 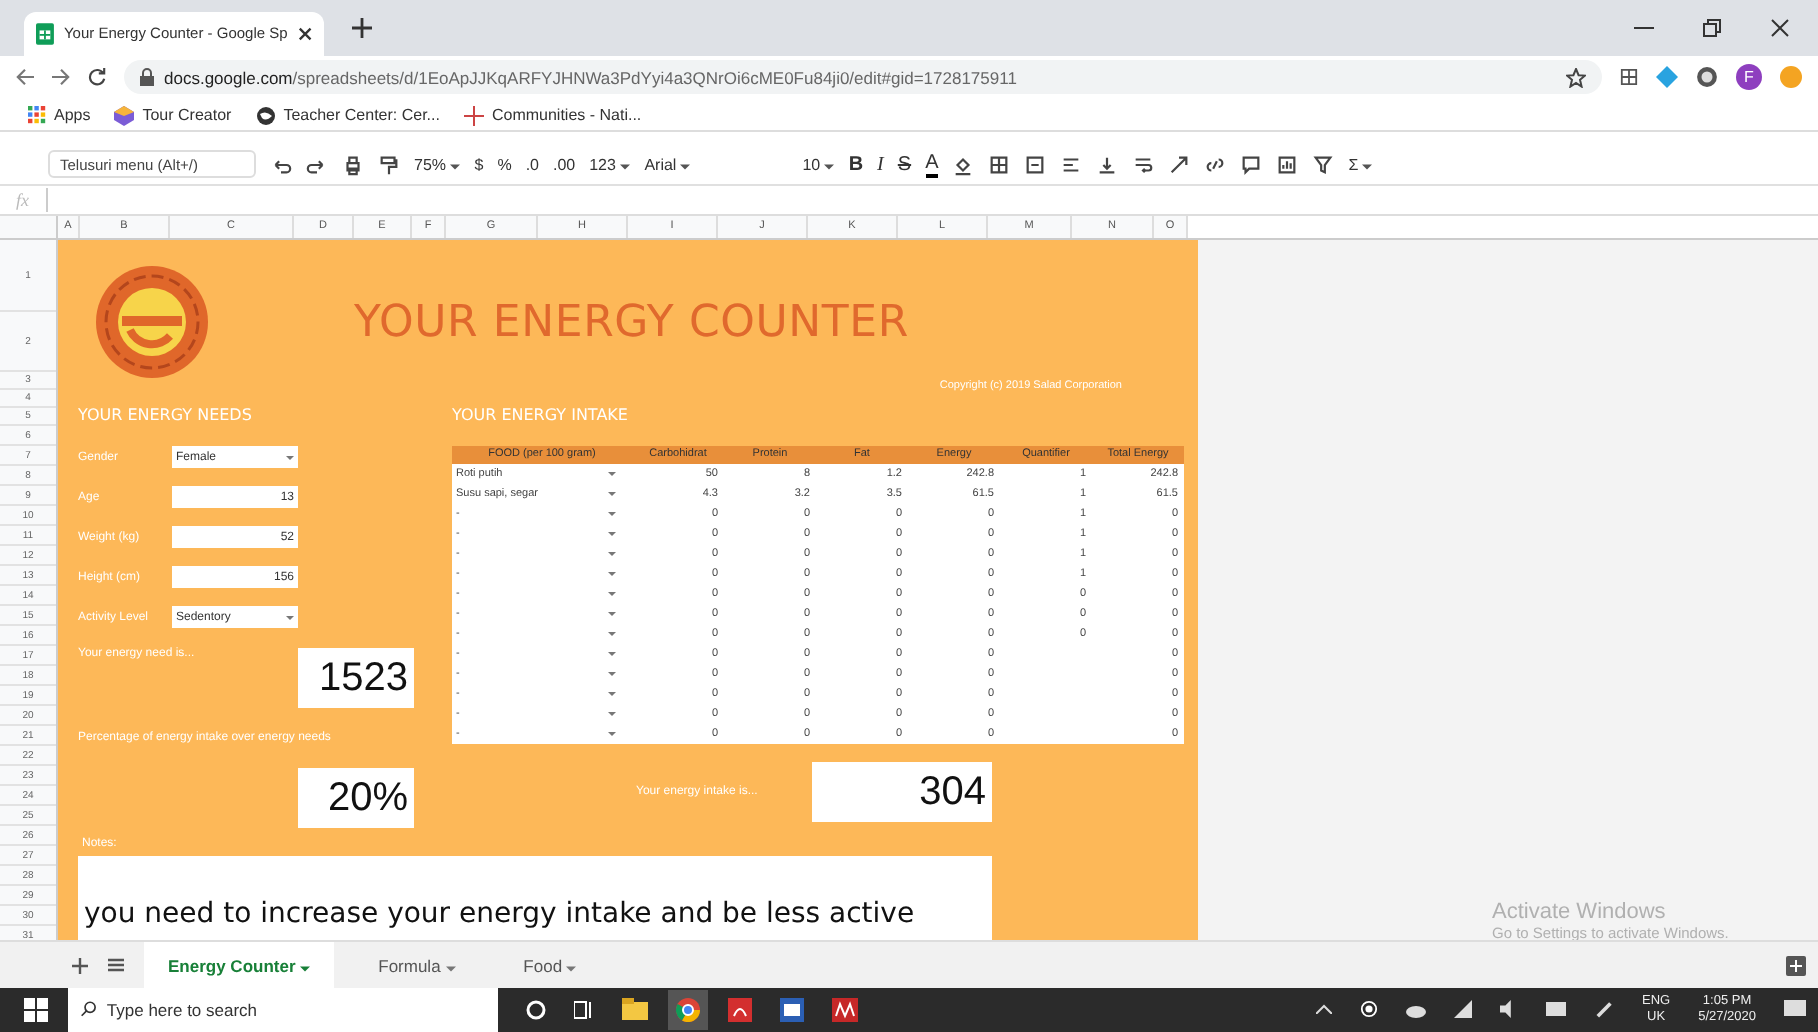 I want to click on wrap-icon, so click(x=1143, y=164).